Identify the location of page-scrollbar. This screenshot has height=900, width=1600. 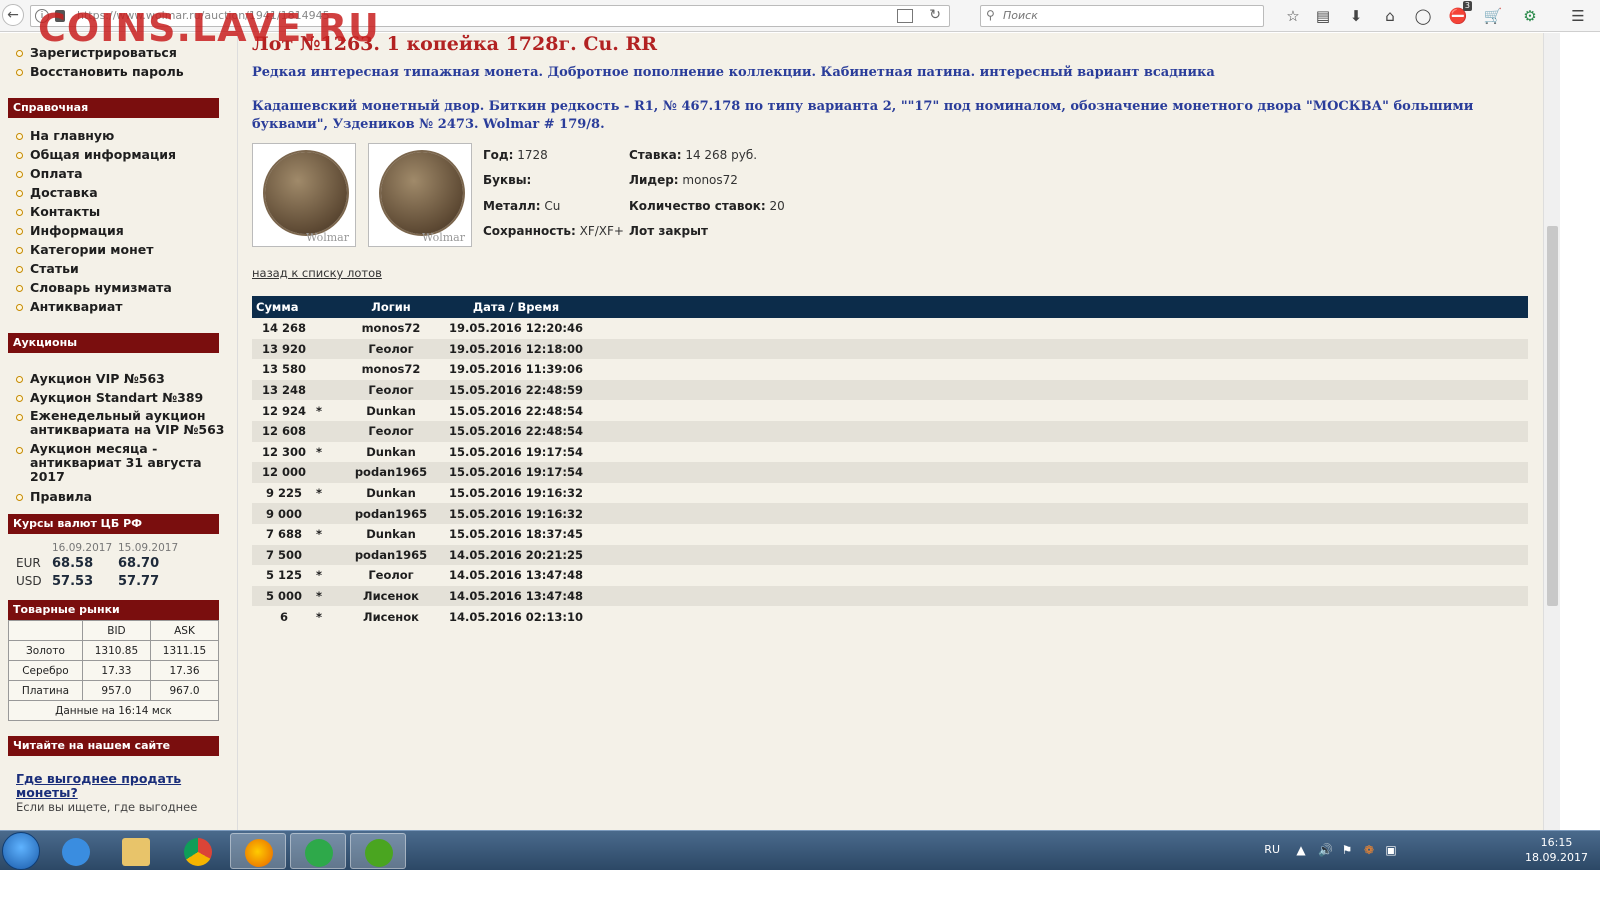
(1551, 431).